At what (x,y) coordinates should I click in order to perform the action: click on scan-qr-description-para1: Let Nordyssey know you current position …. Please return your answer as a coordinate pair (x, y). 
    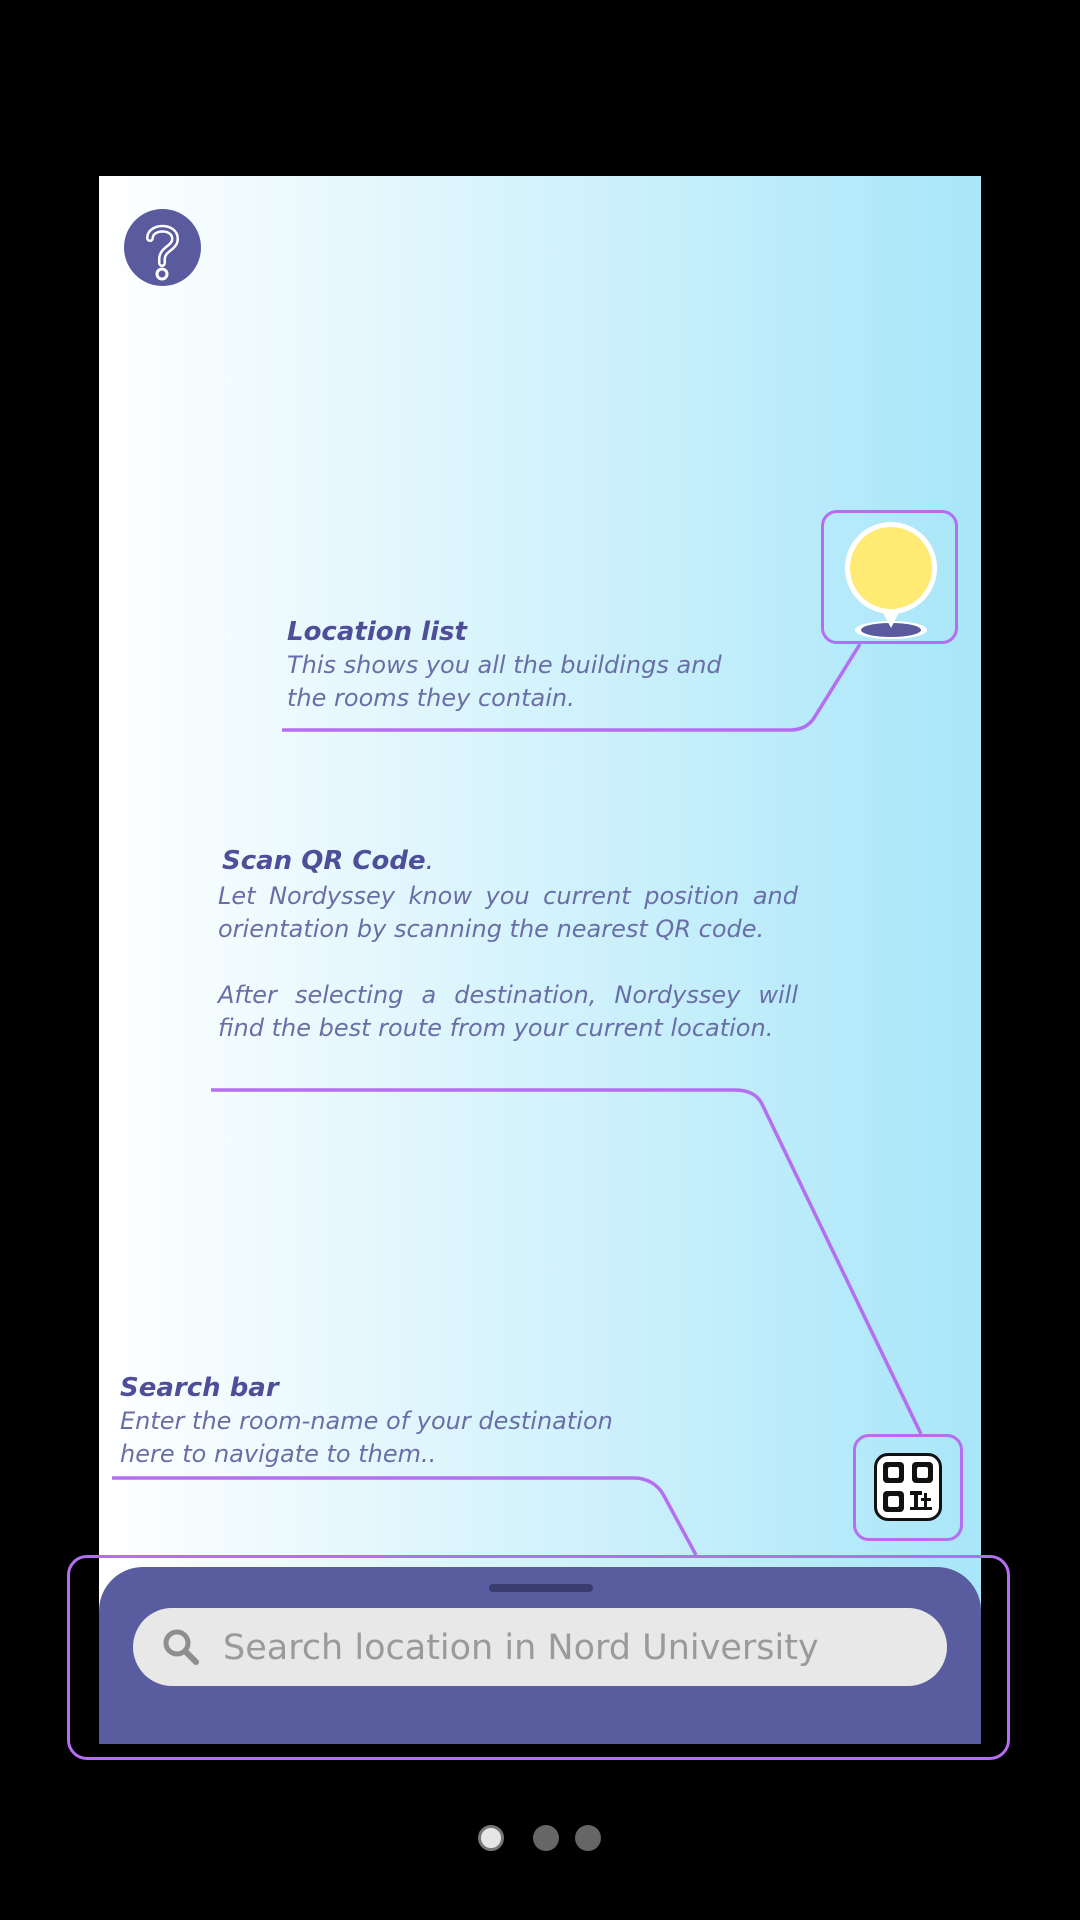
    Looking at the image, I should click on (508, 912).